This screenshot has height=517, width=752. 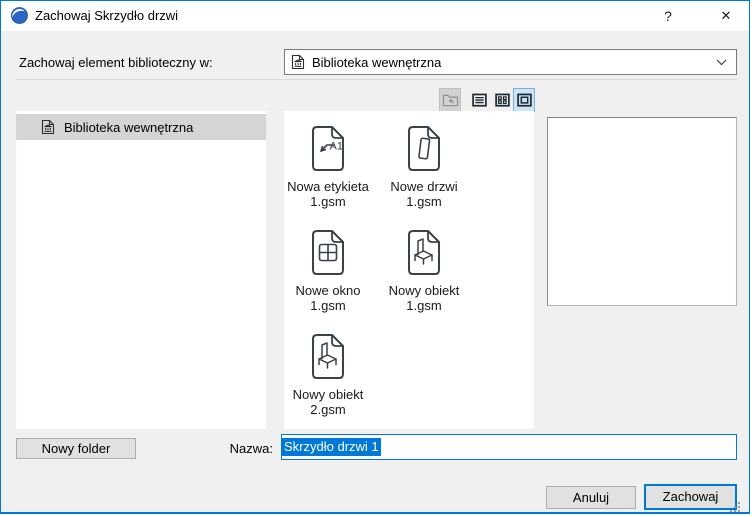 I want to click on folder-up-icon, so click(x=450, y=100).